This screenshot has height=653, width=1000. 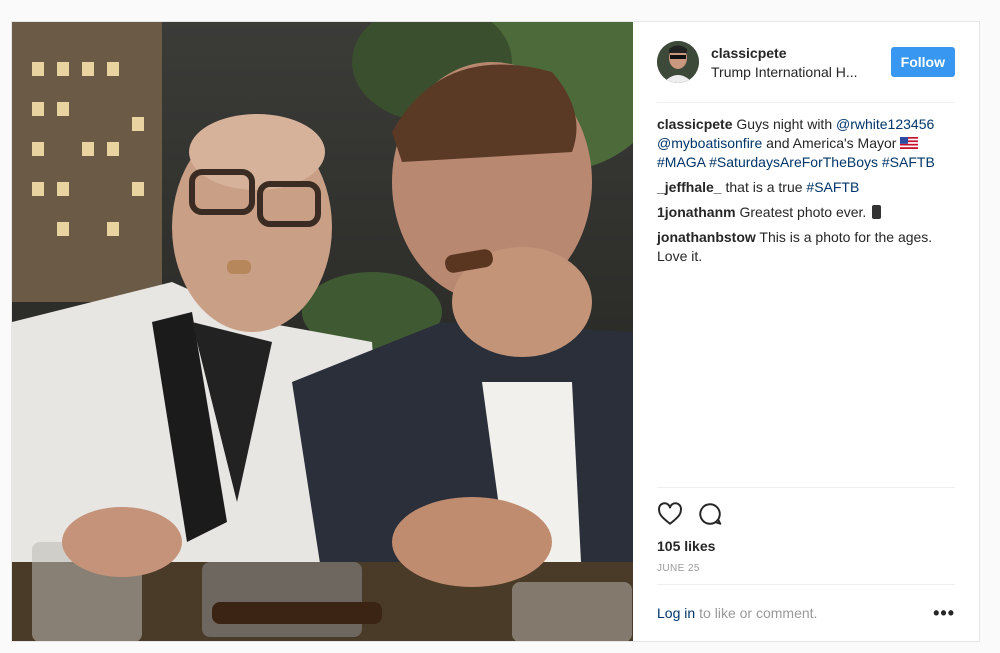 What do you see at coordinates (831, 143) in the screenshot?
I see `caption-text-2: and America's Mayor` at bounding box center [831, 143].